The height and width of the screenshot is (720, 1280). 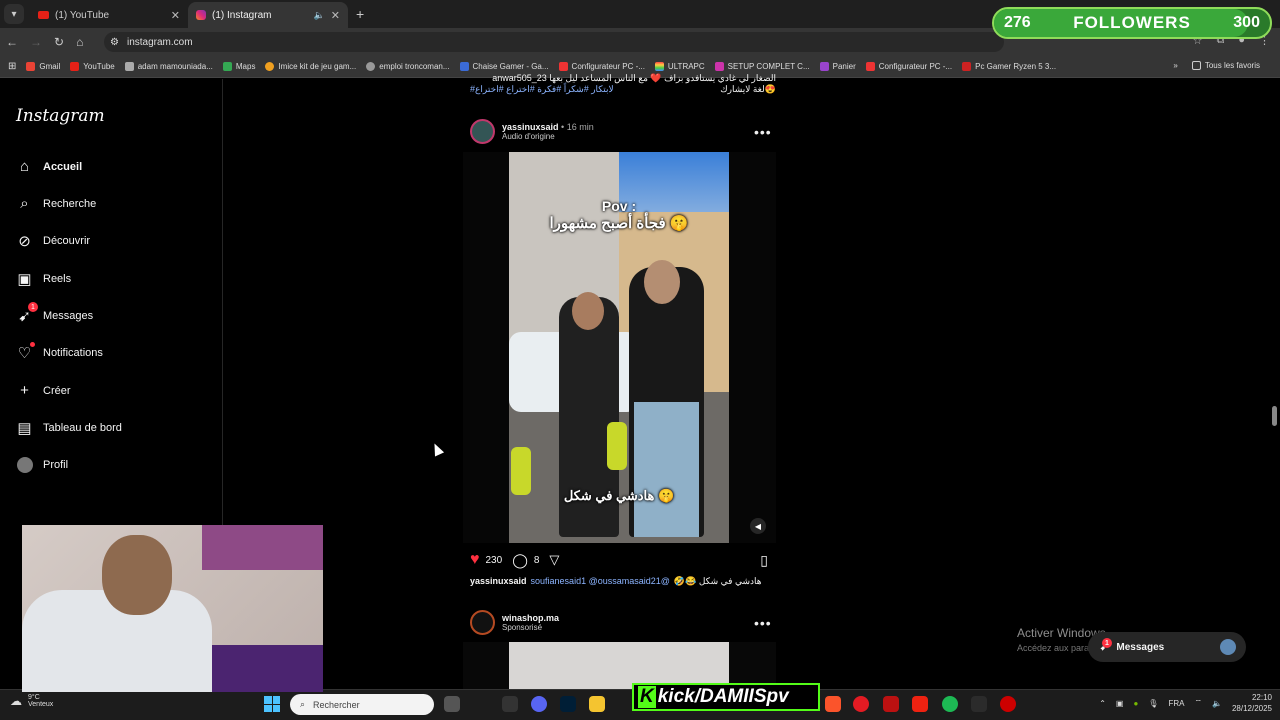 I want to click on instagram-icon, so click(x=201, y=15).